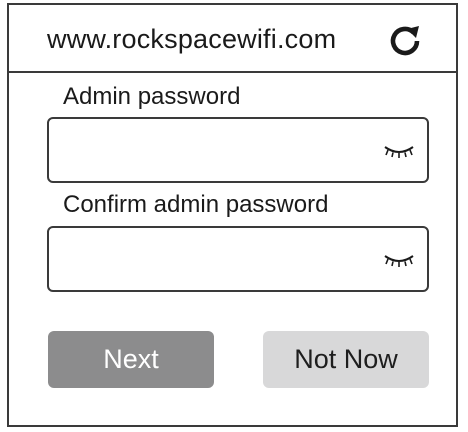 The height and width of the screenshot is (432, 468). I want to click on not-now-button: Not Now, so click(346, 359).